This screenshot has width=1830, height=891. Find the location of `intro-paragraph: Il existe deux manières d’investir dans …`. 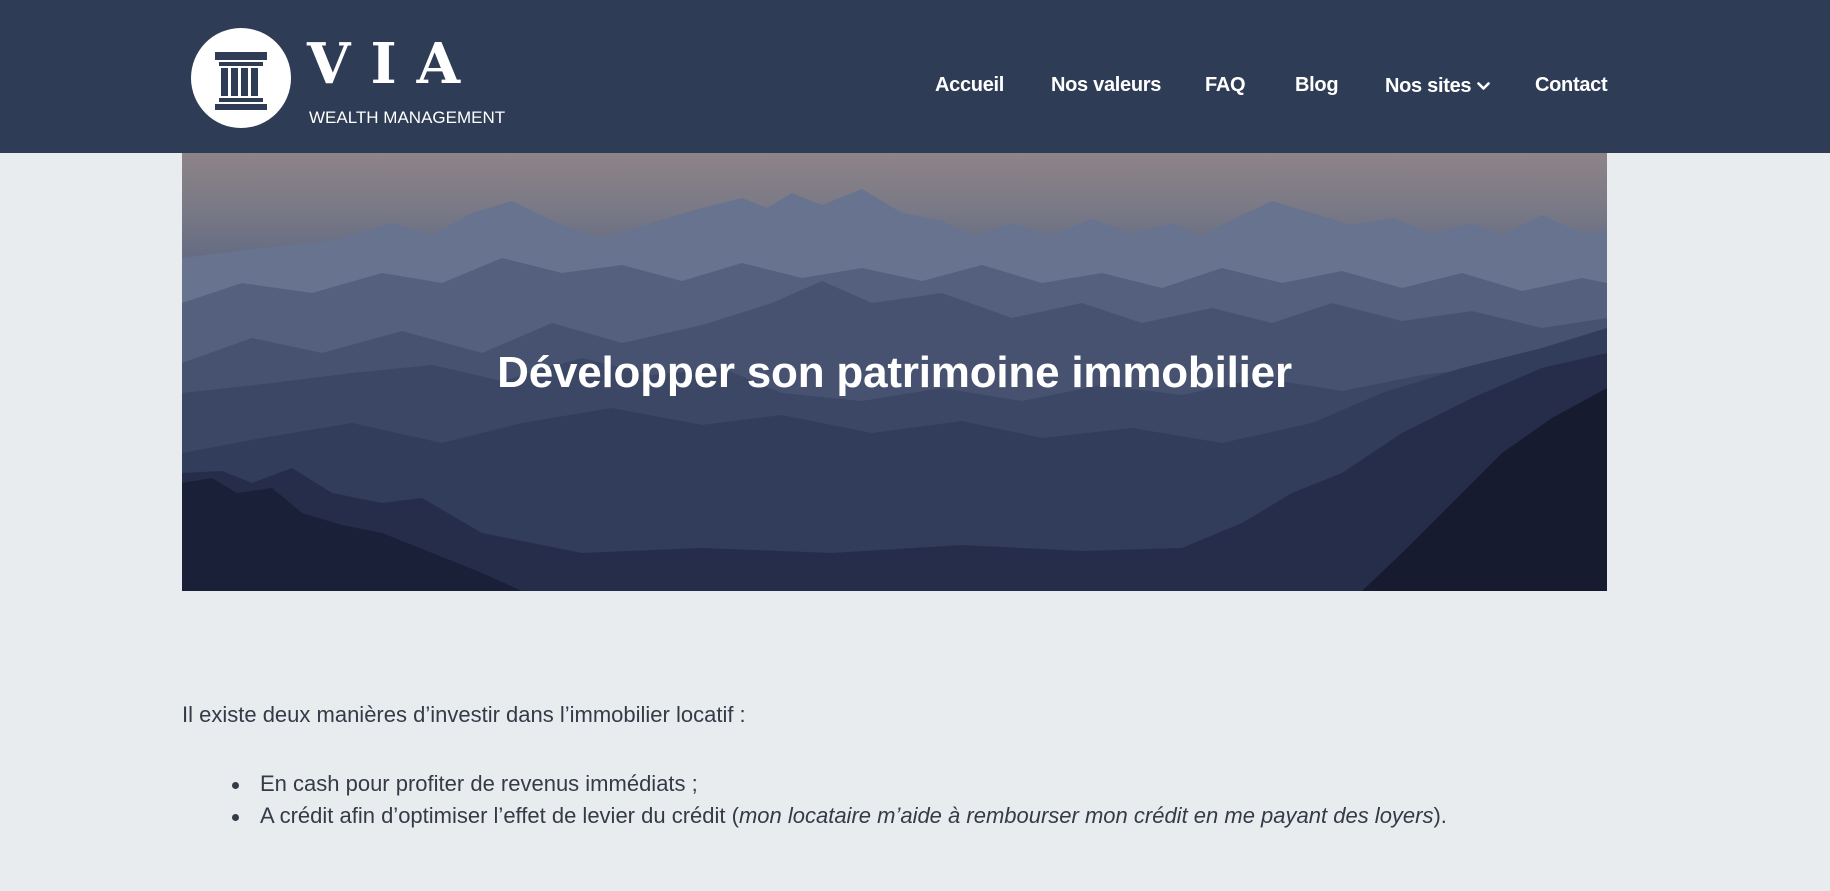

intro-paragraph: Il existe deux manières d’investir dans … is located at coordinates (464, 714).